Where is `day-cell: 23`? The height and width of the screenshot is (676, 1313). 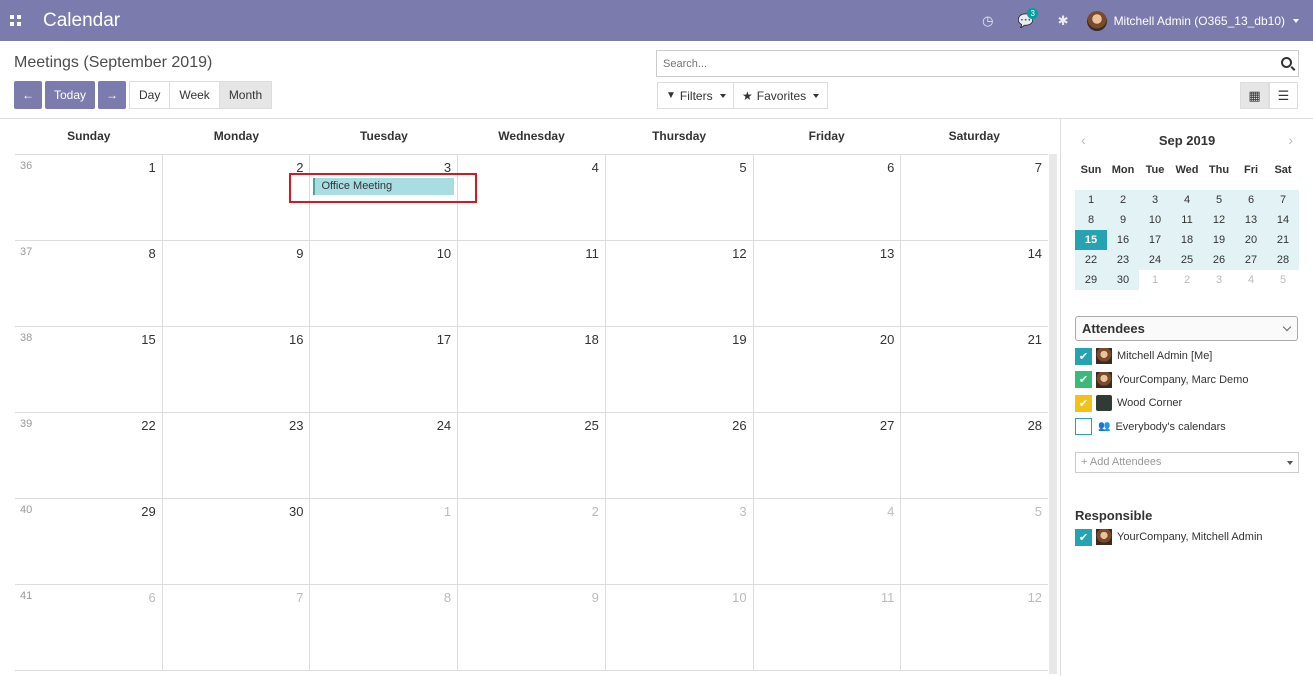 day-cell: 23 is located at coordinates (235, 455).